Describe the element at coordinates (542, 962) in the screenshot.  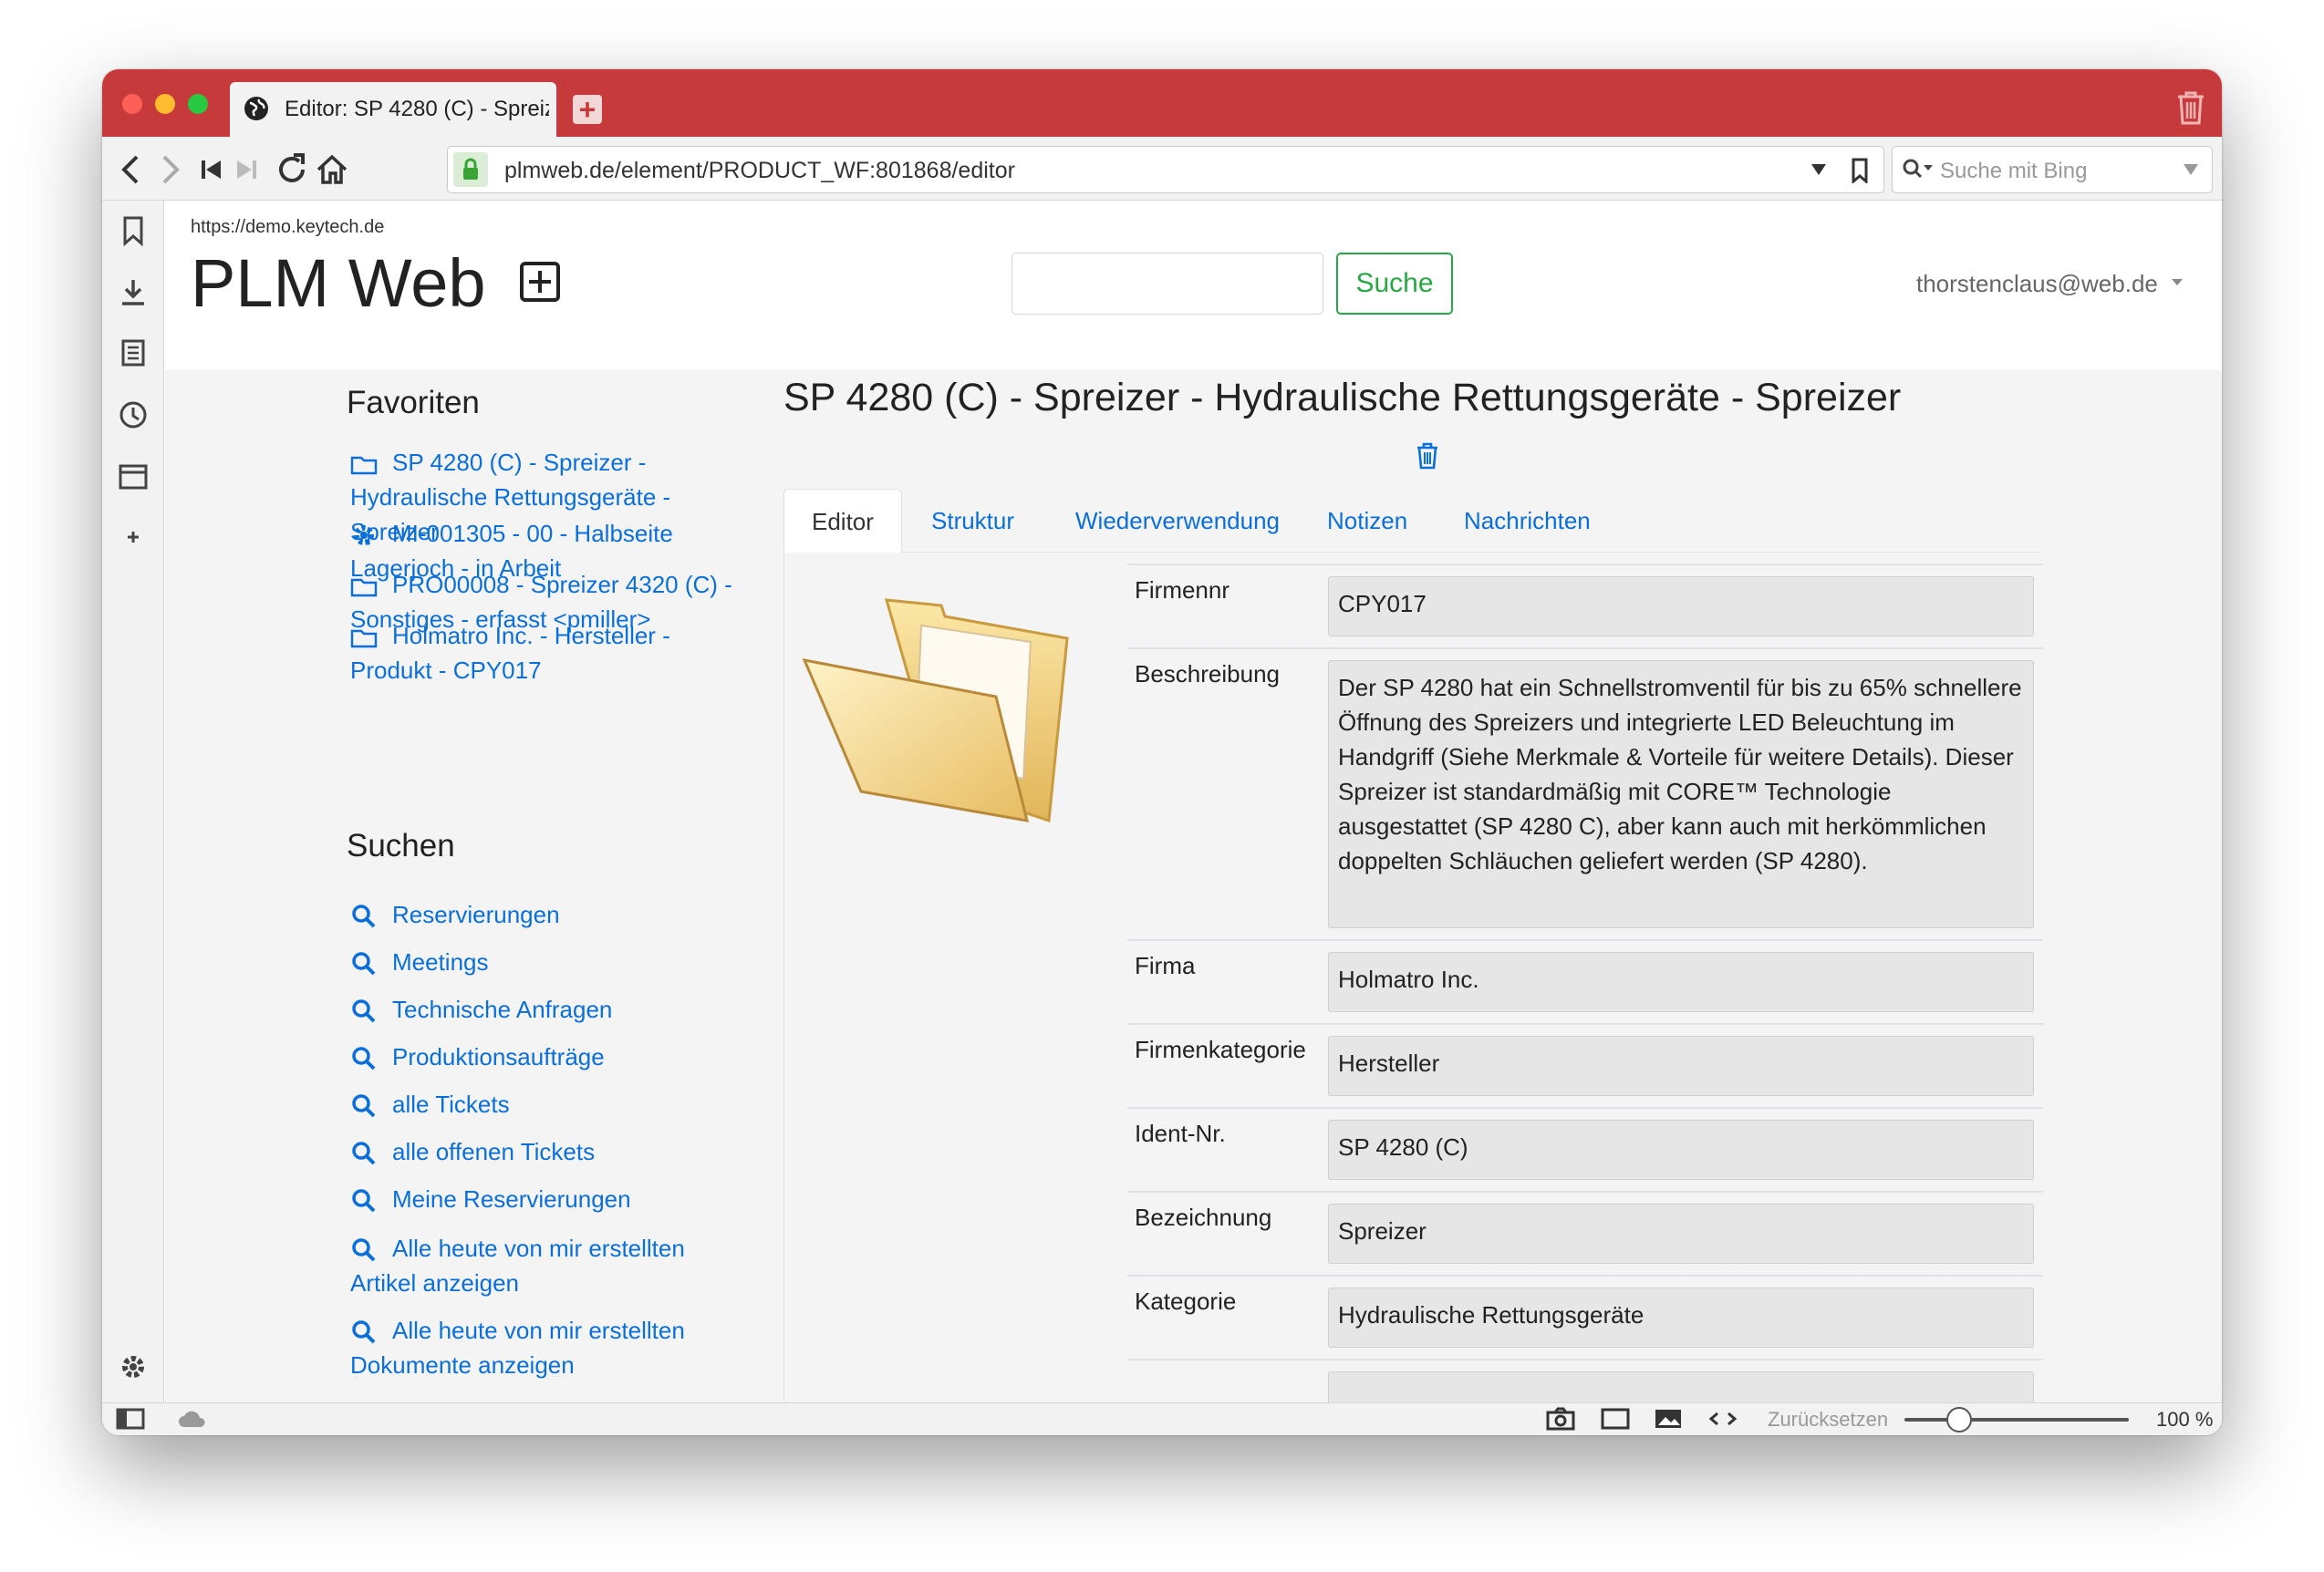
I see `saved-search-item: Meetings` at that location.